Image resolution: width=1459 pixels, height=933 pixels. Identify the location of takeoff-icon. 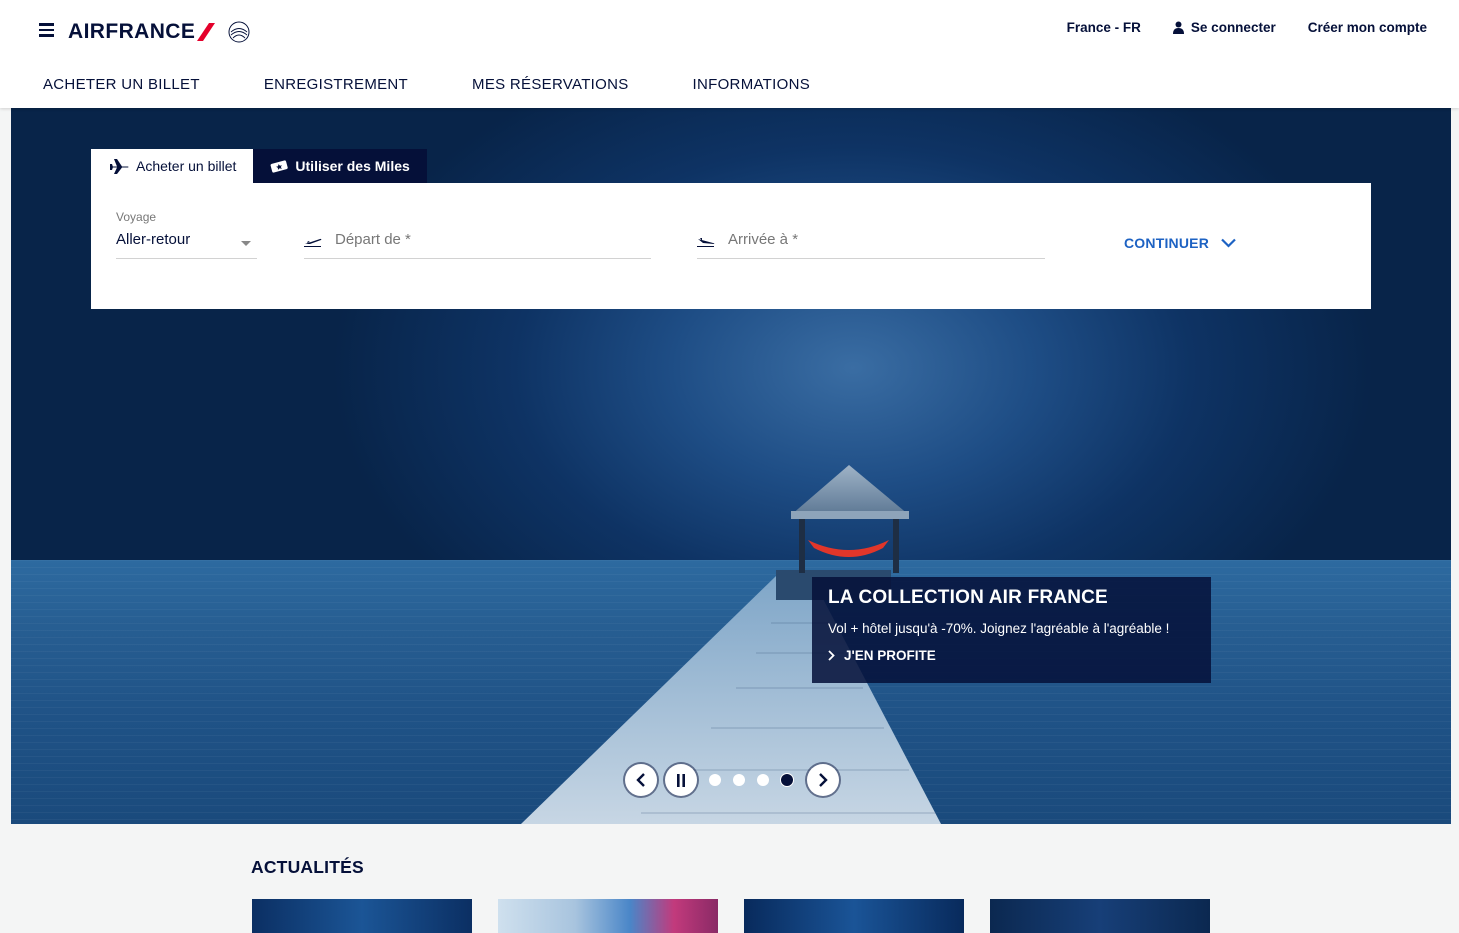
(313, 242).